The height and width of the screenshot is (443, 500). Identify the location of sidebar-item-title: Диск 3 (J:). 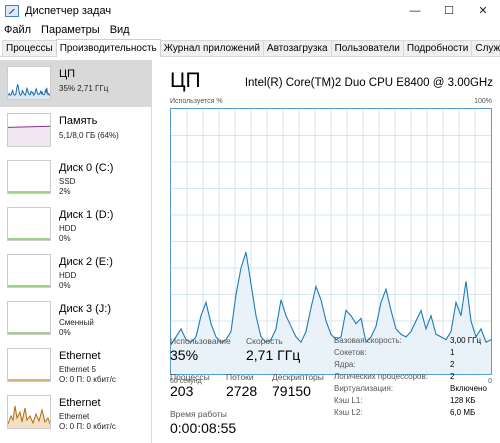
(85, 309).